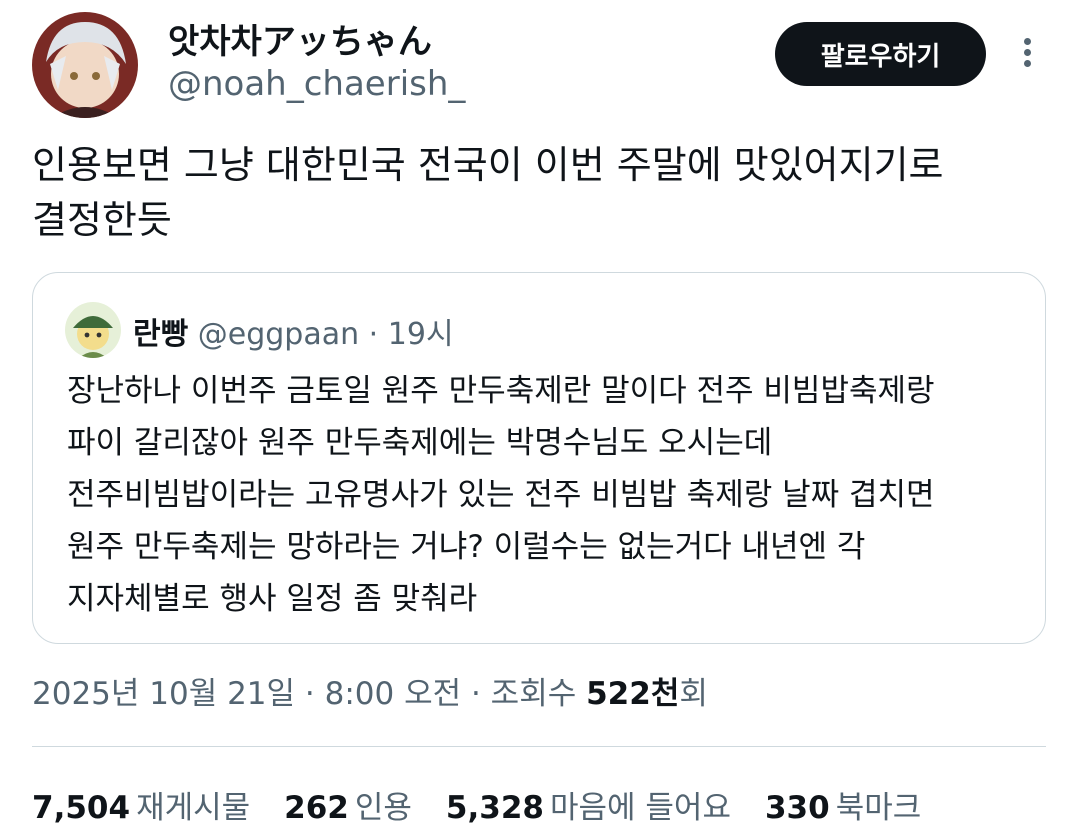 This screenshot has height=838, width=1080. I want to click on quote-text-line: 원주 만두축제는 망하라는 거냐? 이럴수는 없는거다 내년엔 각, so click(466, 547).